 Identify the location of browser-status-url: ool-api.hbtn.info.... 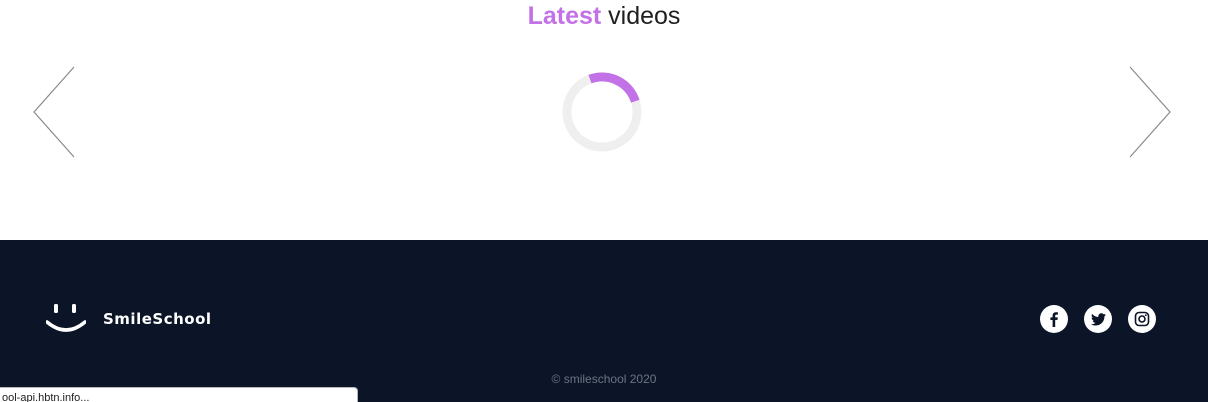
(179, 394).